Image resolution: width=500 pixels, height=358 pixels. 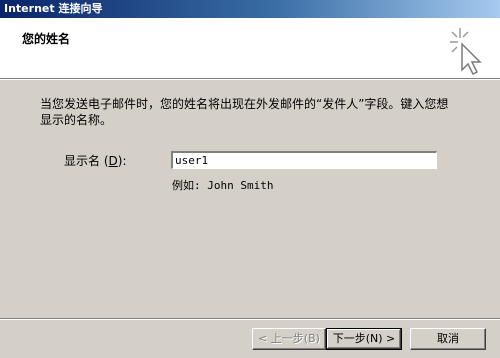 What do you see at coordinates (122, 161) in the screenshot?
I see `display-name-label-suffix: ):` at bounding box center [122, 161].